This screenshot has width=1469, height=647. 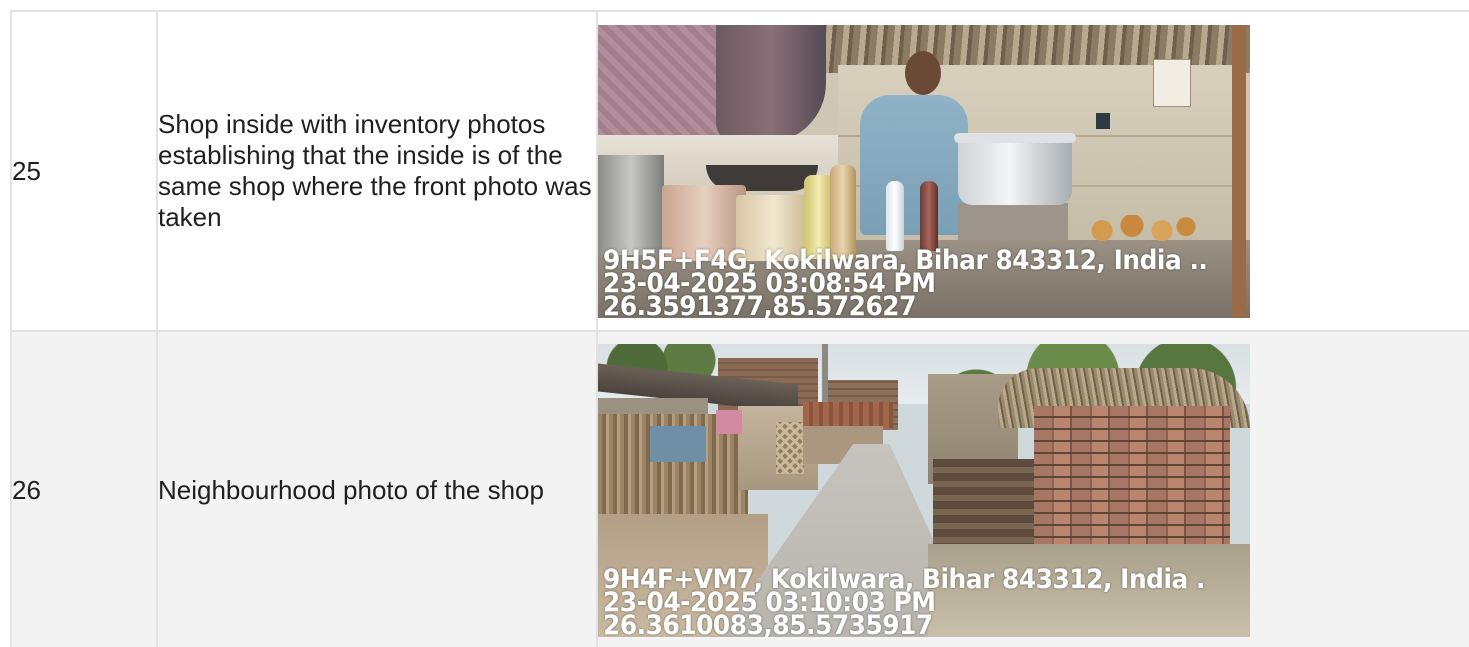 What do you see at coordinates (768, 623) in the screenshot?
I see `geotag-coordinates: 26.3610083,85.5735917` at bounding box center [768, 623].